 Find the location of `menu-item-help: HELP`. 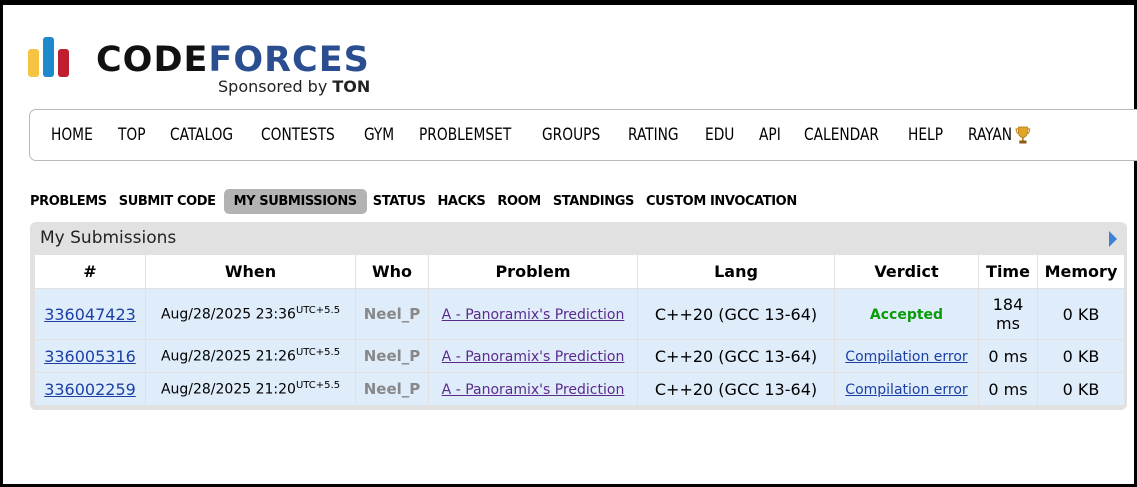

menu-item-help: HELP is located at coordinates (925, 135).